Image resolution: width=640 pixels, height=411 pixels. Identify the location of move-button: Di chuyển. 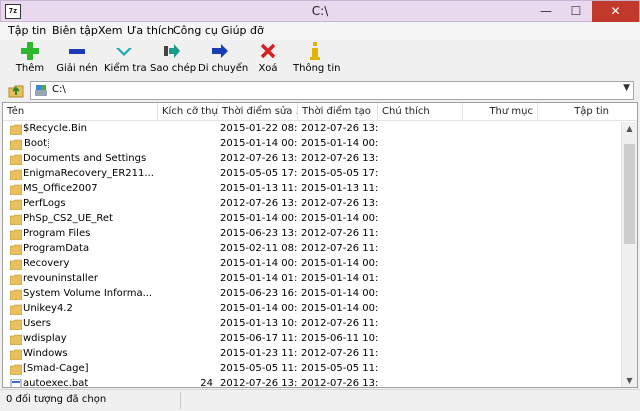
(223, 59).